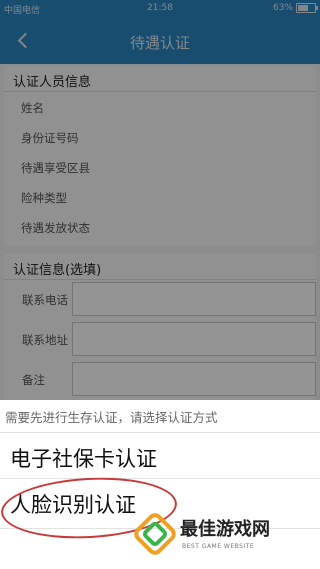 The width and height of the screenshot is (320, 569). What do you see at coordinates (111, 417) in the screenshot?
I see `sheet-prompt: 需要先进行生存认证，请选择认证方式` at bounding box center [111, 417].